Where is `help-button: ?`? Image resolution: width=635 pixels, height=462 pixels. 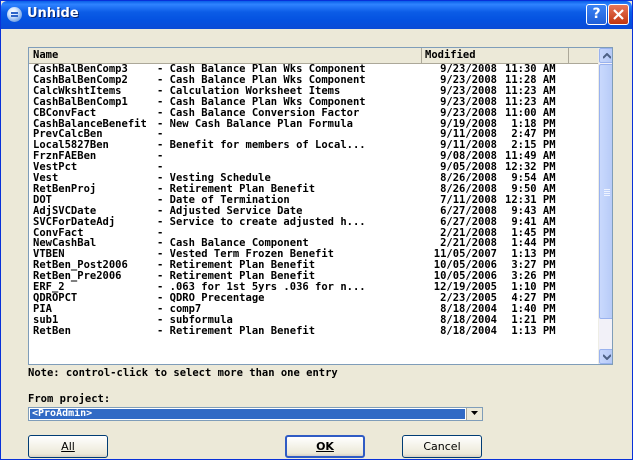
help-button: ? is located at coordinates (596, 14).